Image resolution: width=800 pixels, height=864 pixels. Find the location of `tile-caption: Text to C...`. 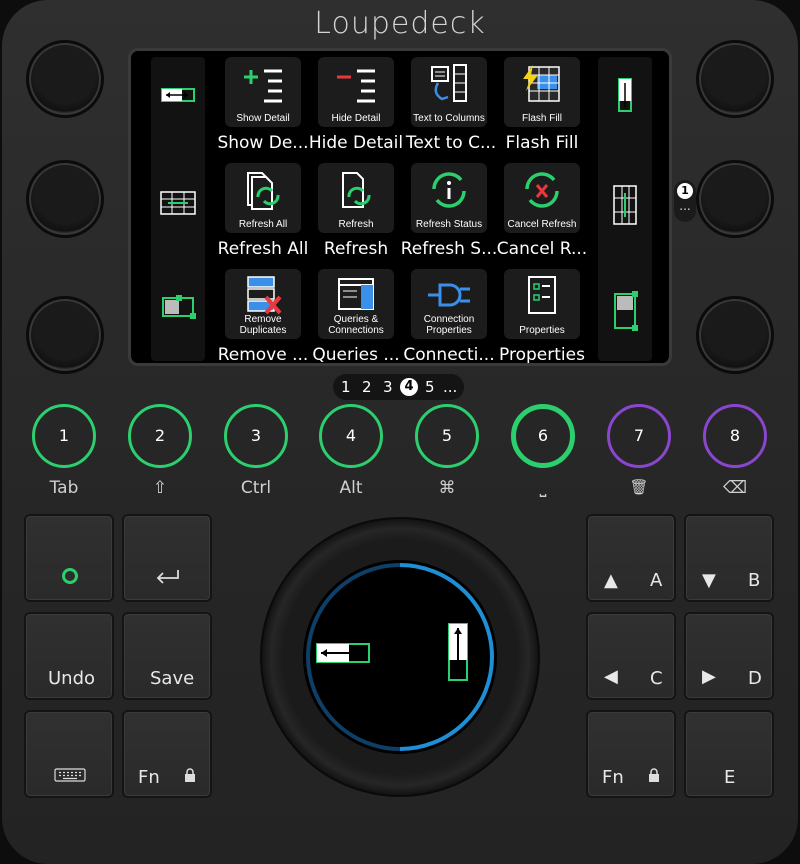

tile-caption: Text to C... is located at coordinates (451, 143).